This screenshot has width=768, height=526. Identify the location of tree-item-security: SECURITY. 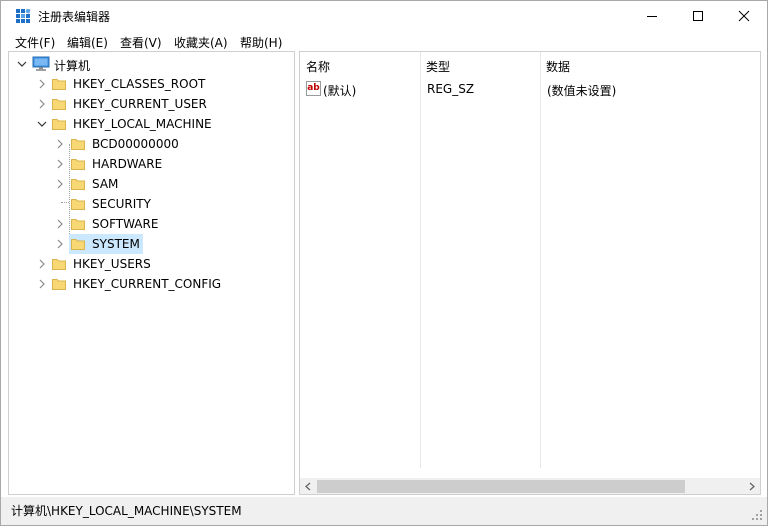
(151, 204).